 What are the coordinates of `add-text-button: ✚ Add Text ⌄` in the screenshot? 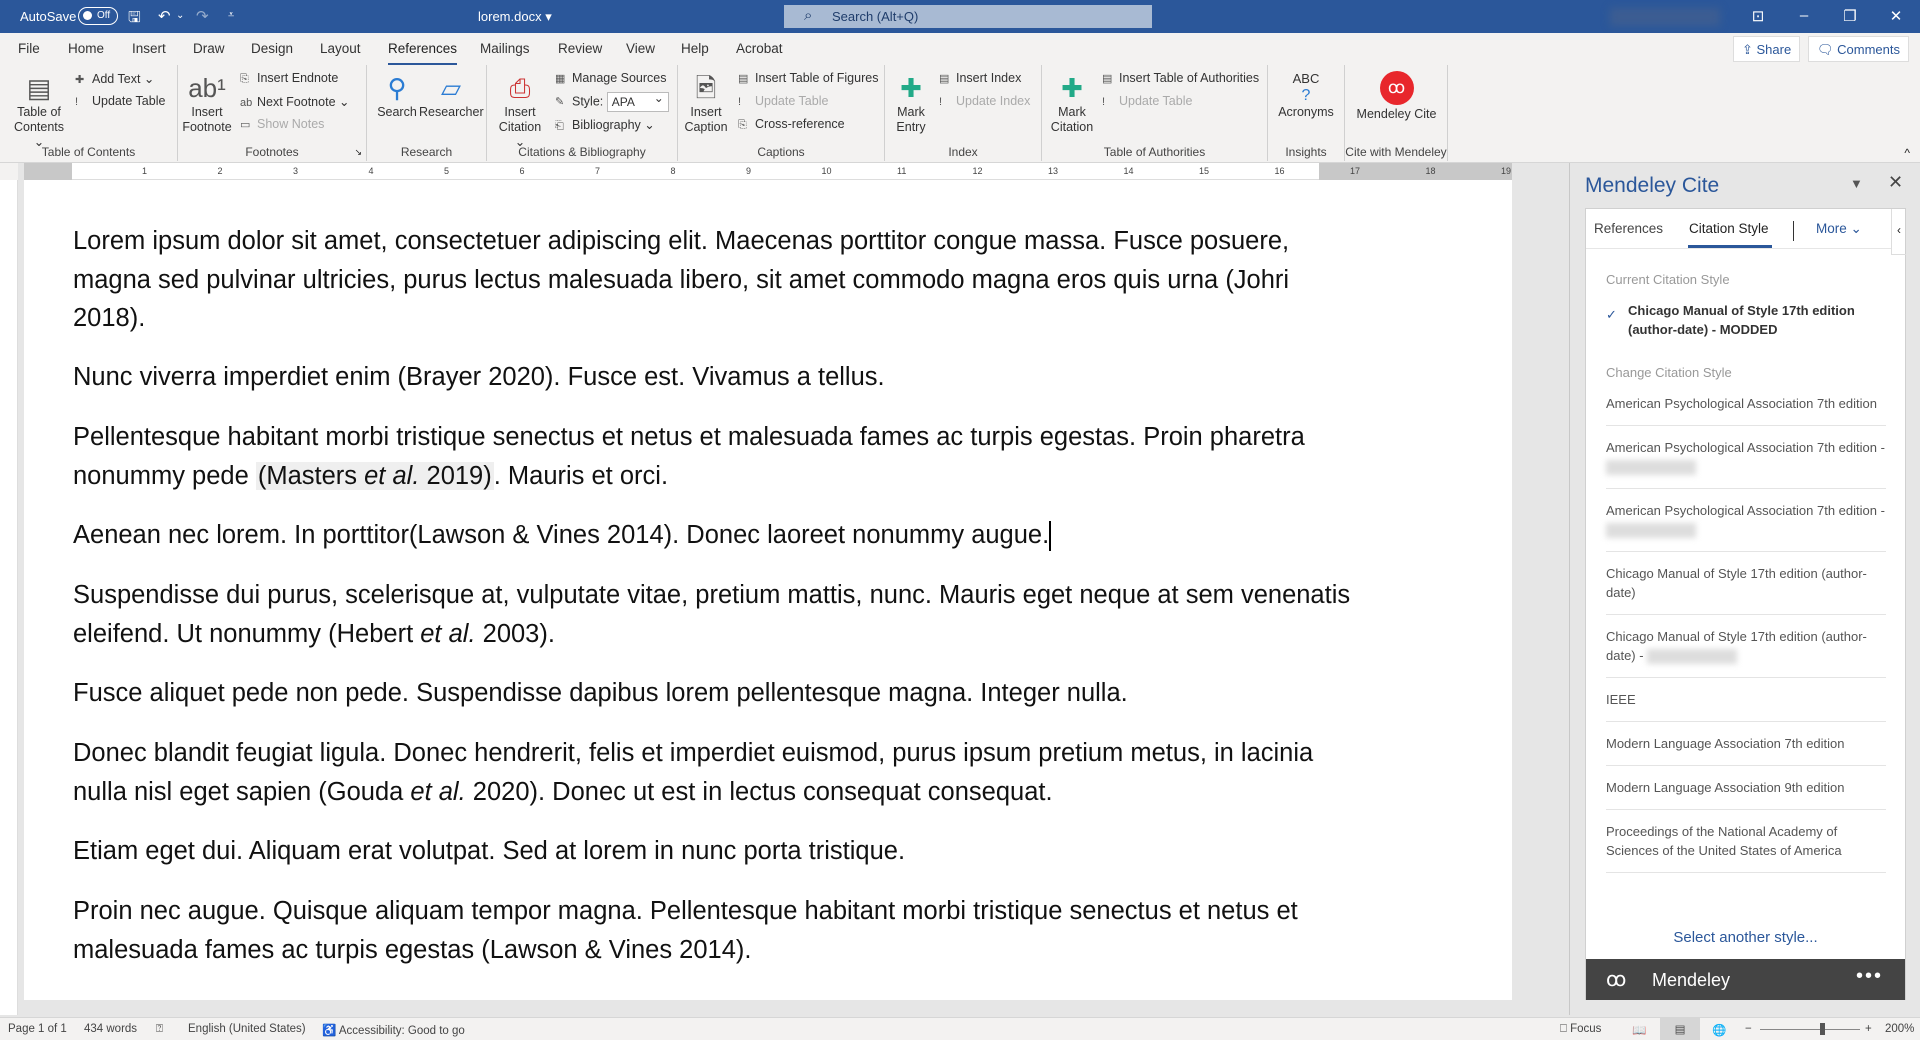 It's located at (114, 78).